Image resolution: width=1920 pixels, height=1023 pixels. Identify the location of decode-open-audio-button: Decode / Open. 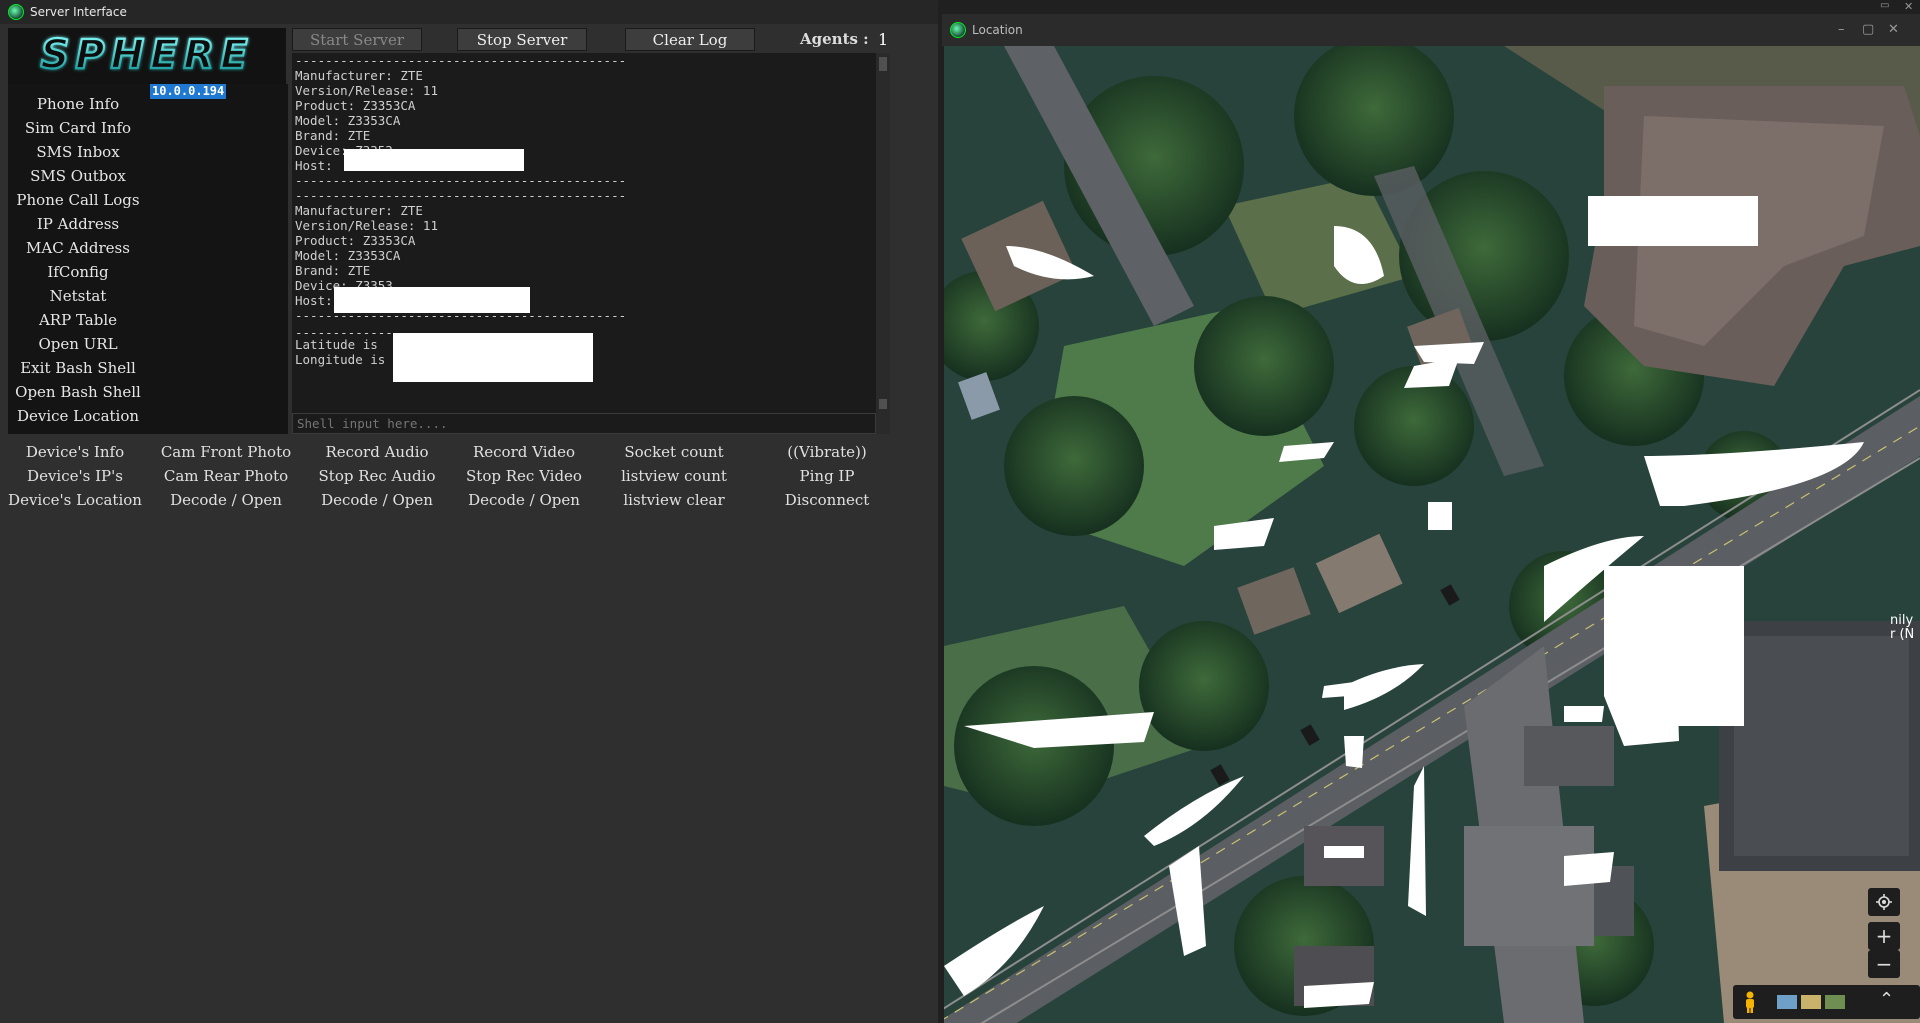
(377, 500).